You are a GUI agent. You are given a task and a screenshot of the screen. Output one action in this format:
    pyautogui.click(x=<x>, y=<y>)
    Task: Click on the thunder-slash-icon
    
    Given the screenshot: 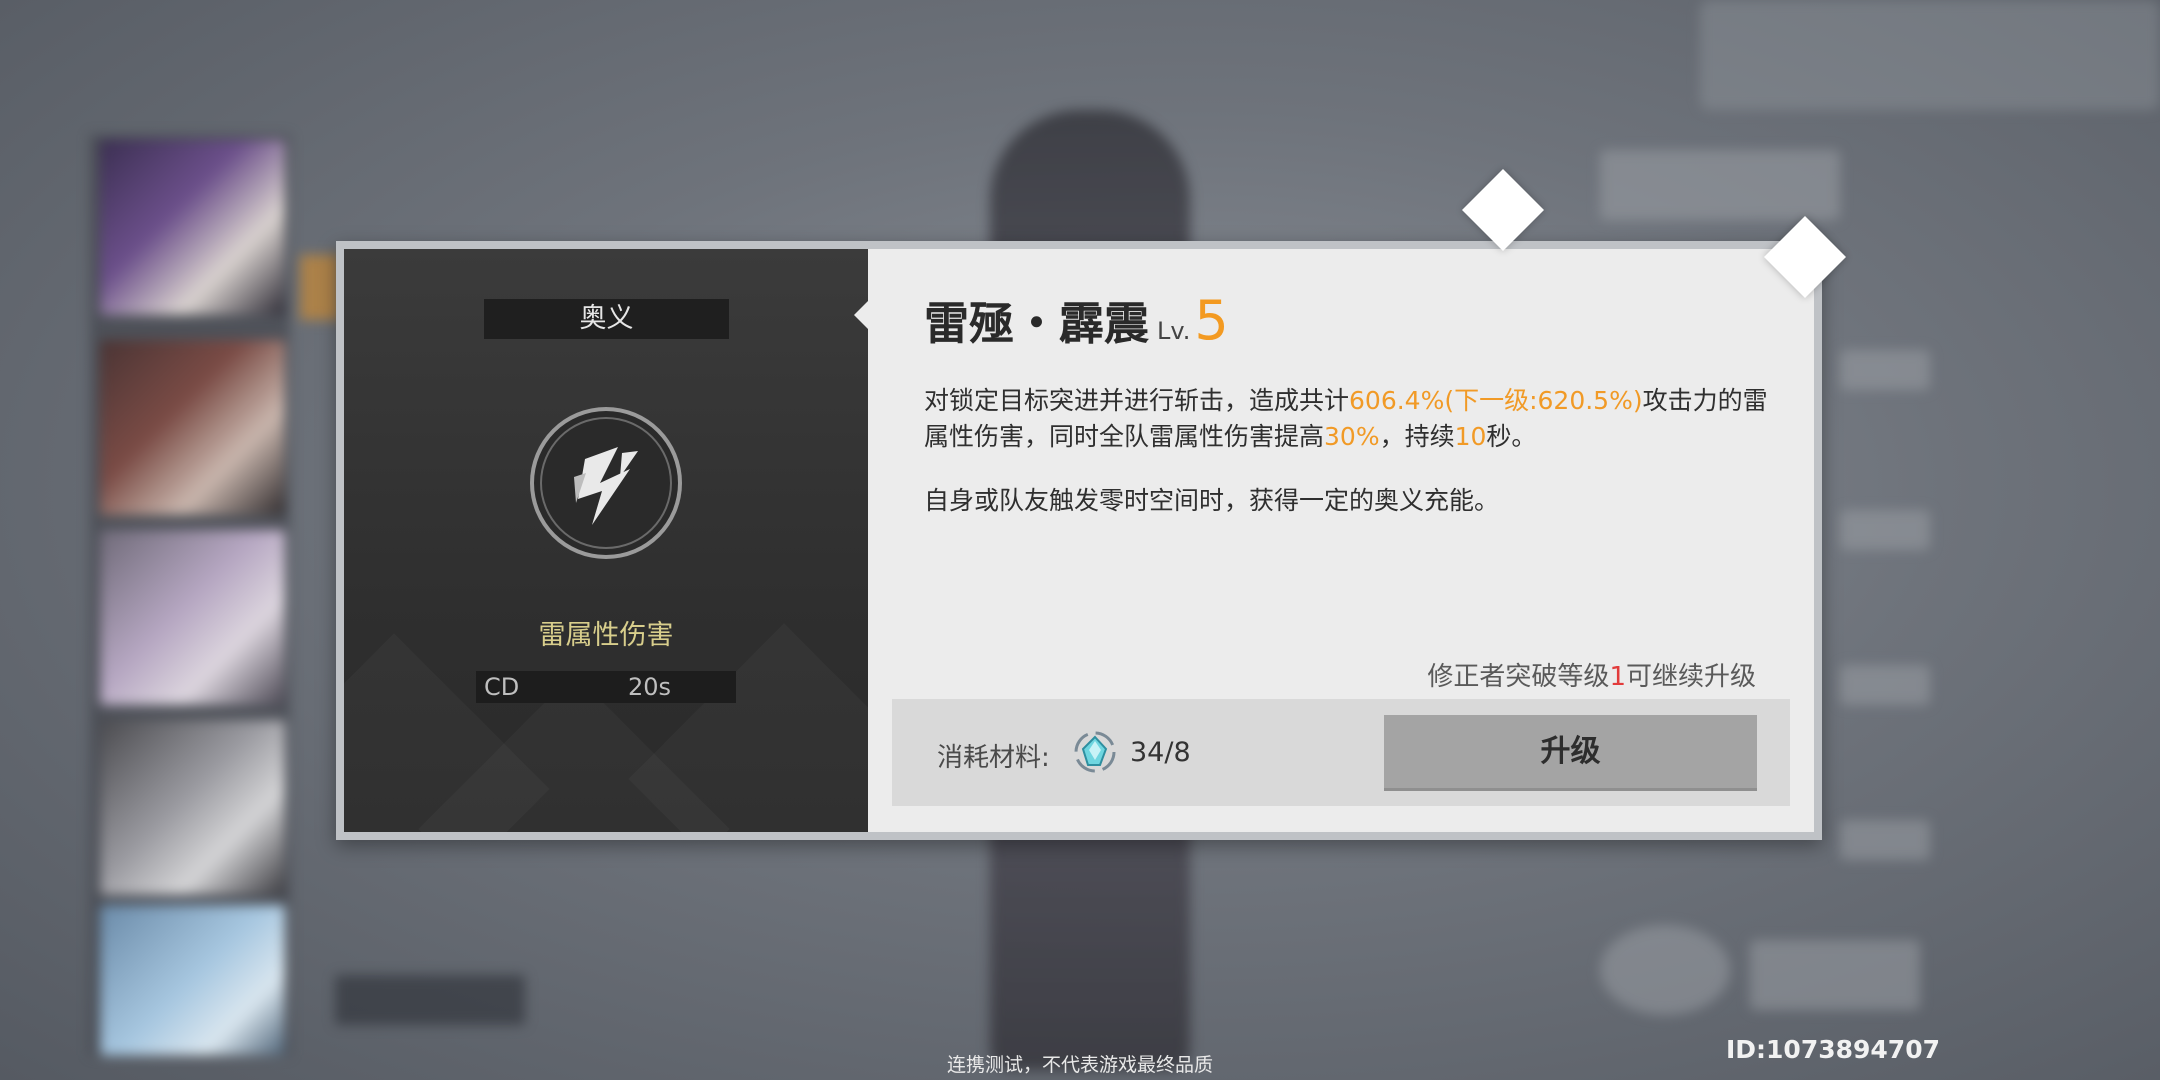 What is the action you would take?
    pyautogui.click(x=606, y=483)
    